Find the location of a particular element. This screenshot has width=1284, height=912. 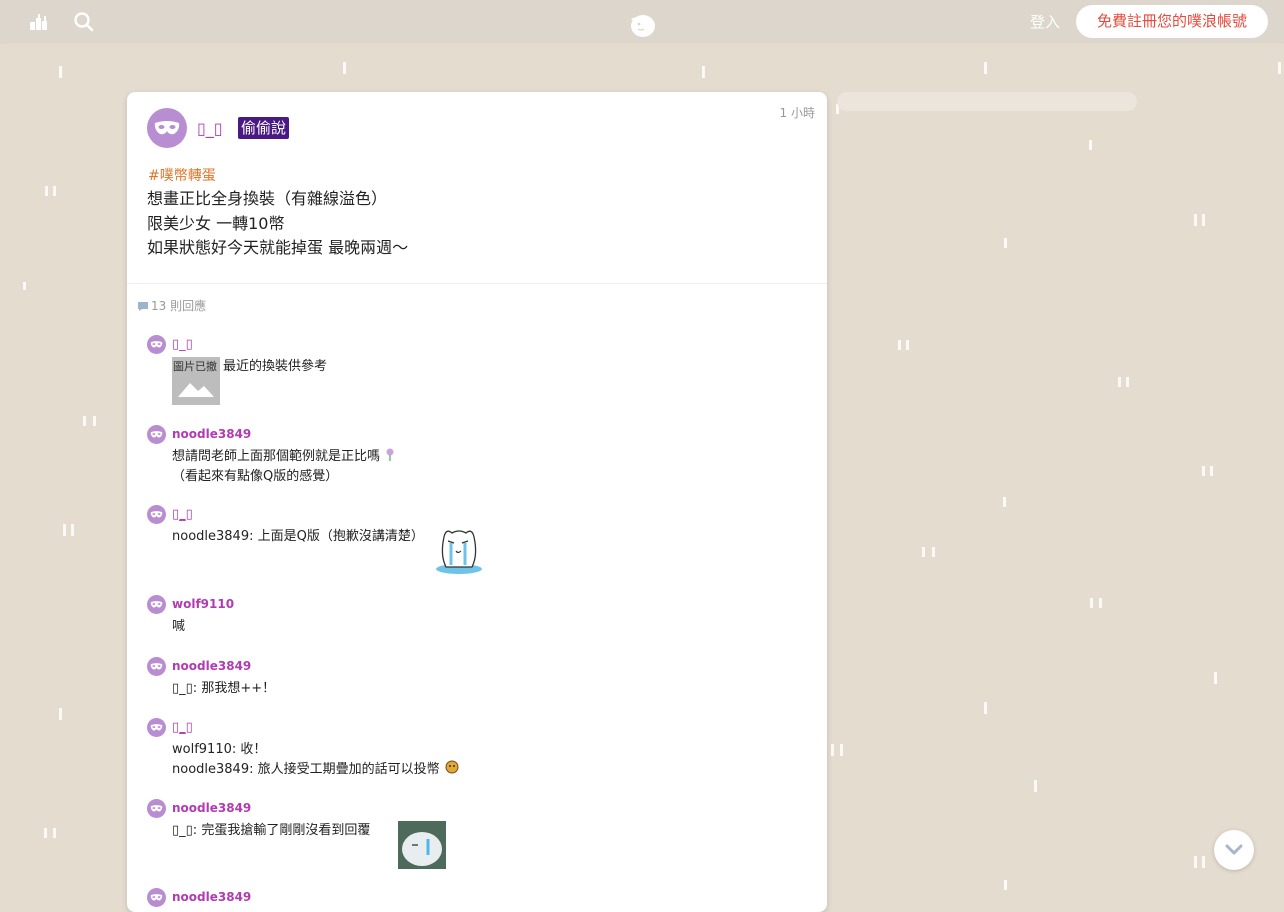

post-line: 如果狀態好今天就能掉蛋 最晚兩週〜 is located at coordinates (278, 247).